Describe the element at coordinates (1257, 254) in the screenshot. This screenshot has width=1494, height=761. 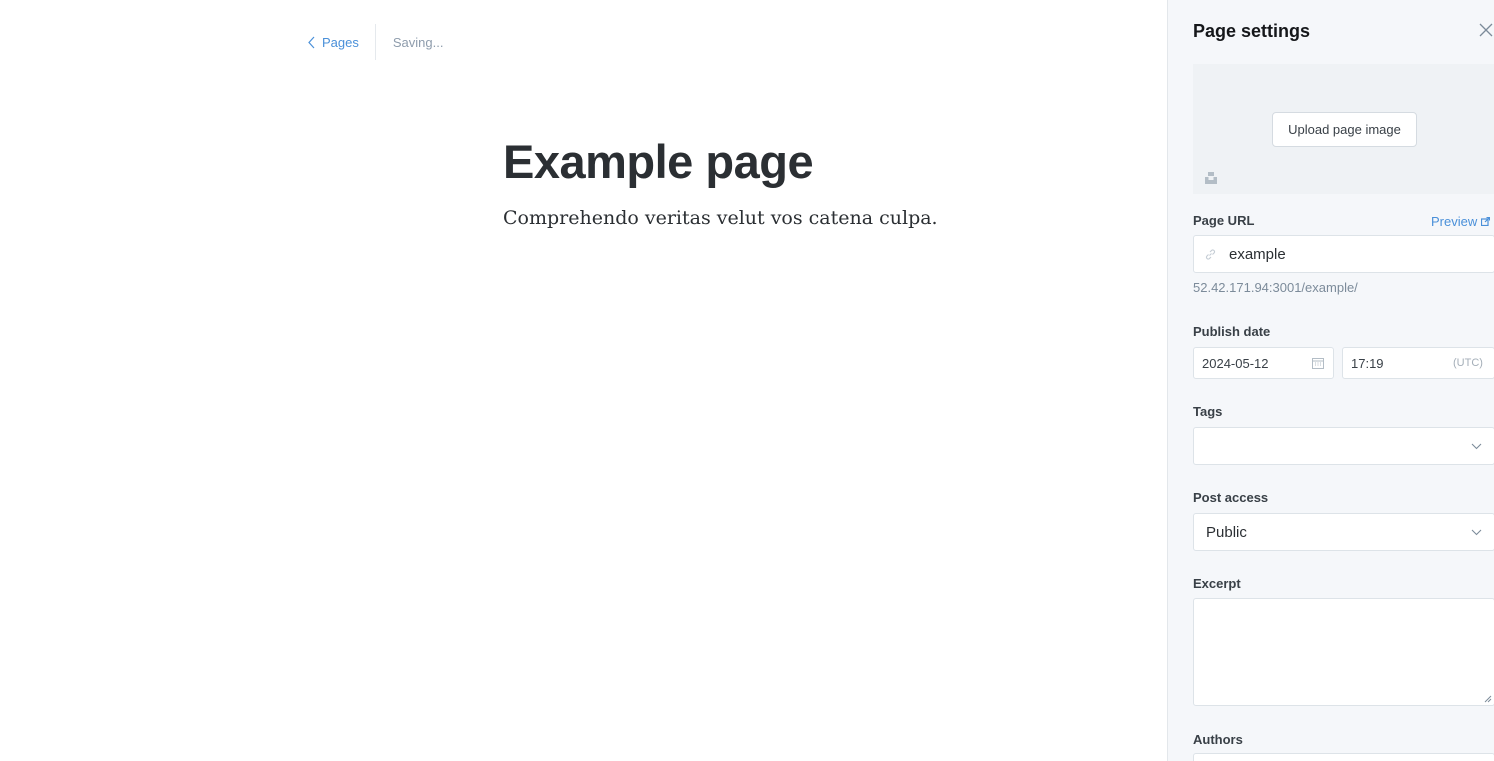
I see `page-url-value: example` at that location.